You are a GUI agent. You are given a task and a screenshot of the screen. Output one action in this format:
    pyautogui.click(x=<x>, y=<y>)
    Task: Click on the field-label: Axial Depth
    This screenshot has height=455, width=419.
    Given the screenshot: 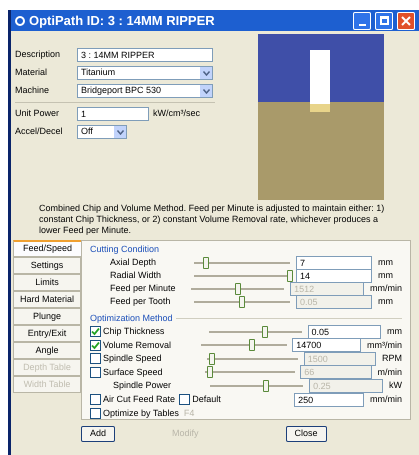 What is the action you would take?
    pyautogui.click(x=134, y=263)
    